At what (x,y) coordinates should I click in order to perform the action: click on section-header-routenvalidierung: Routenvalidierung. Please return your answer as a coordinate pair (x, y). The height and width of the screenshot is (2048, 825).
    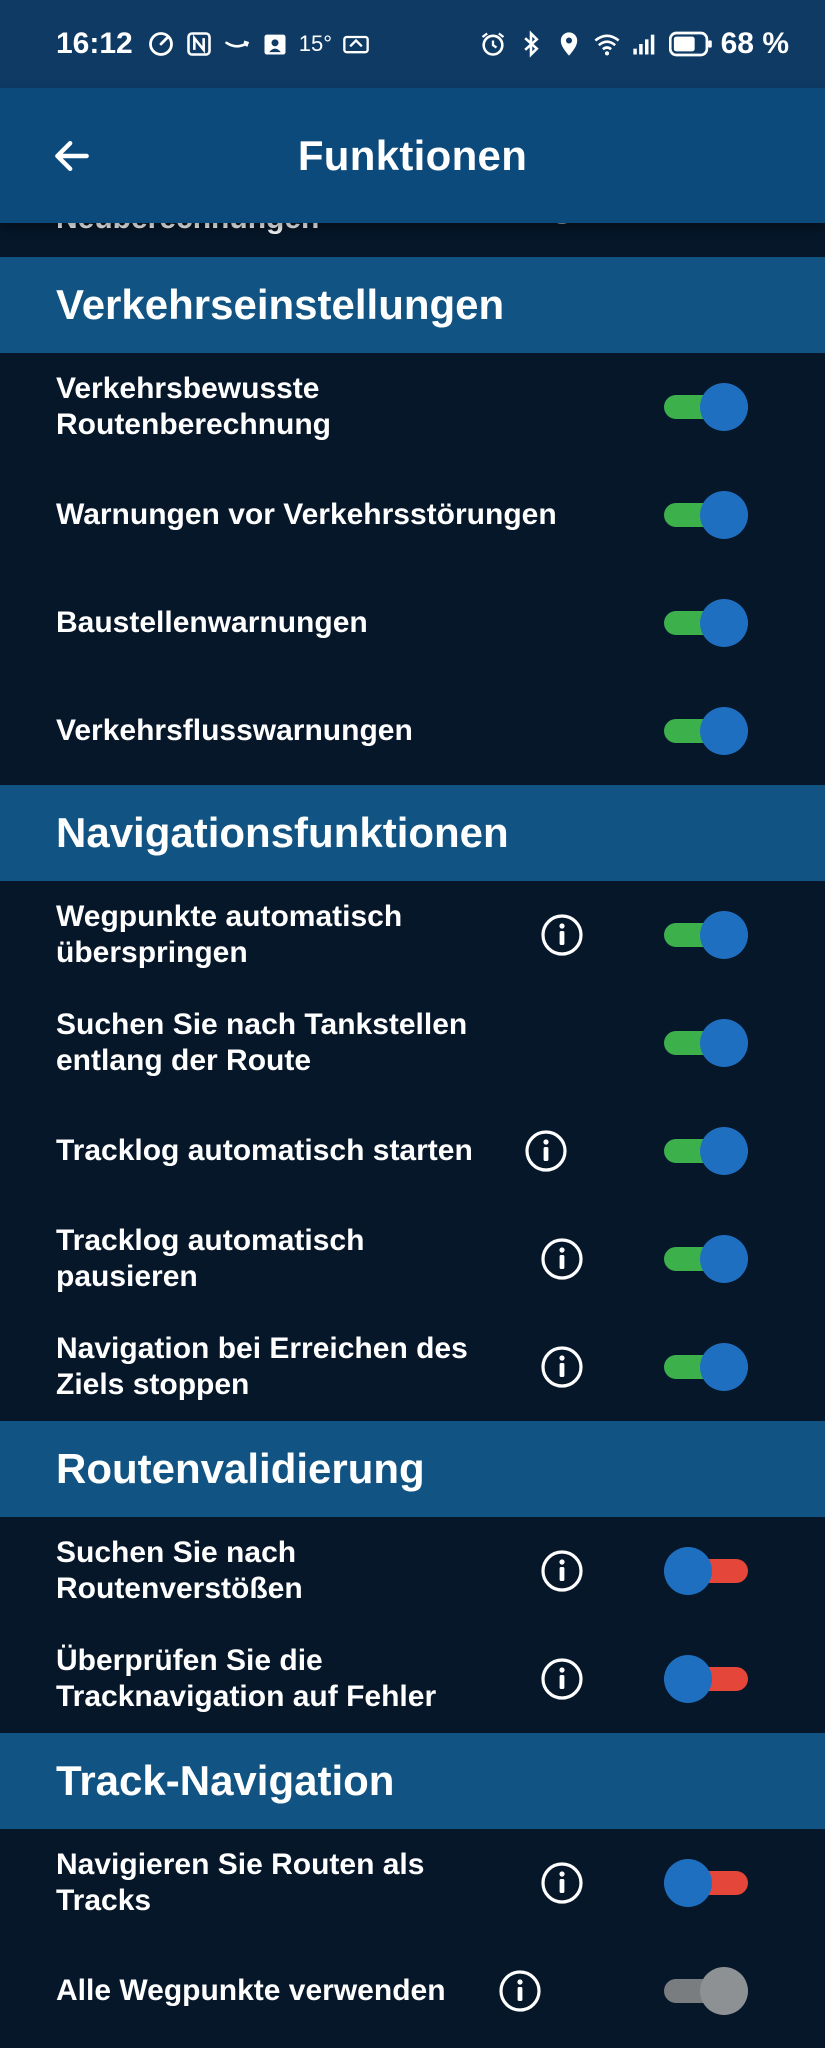
    Looking at the image, I should click on (412, 1469).